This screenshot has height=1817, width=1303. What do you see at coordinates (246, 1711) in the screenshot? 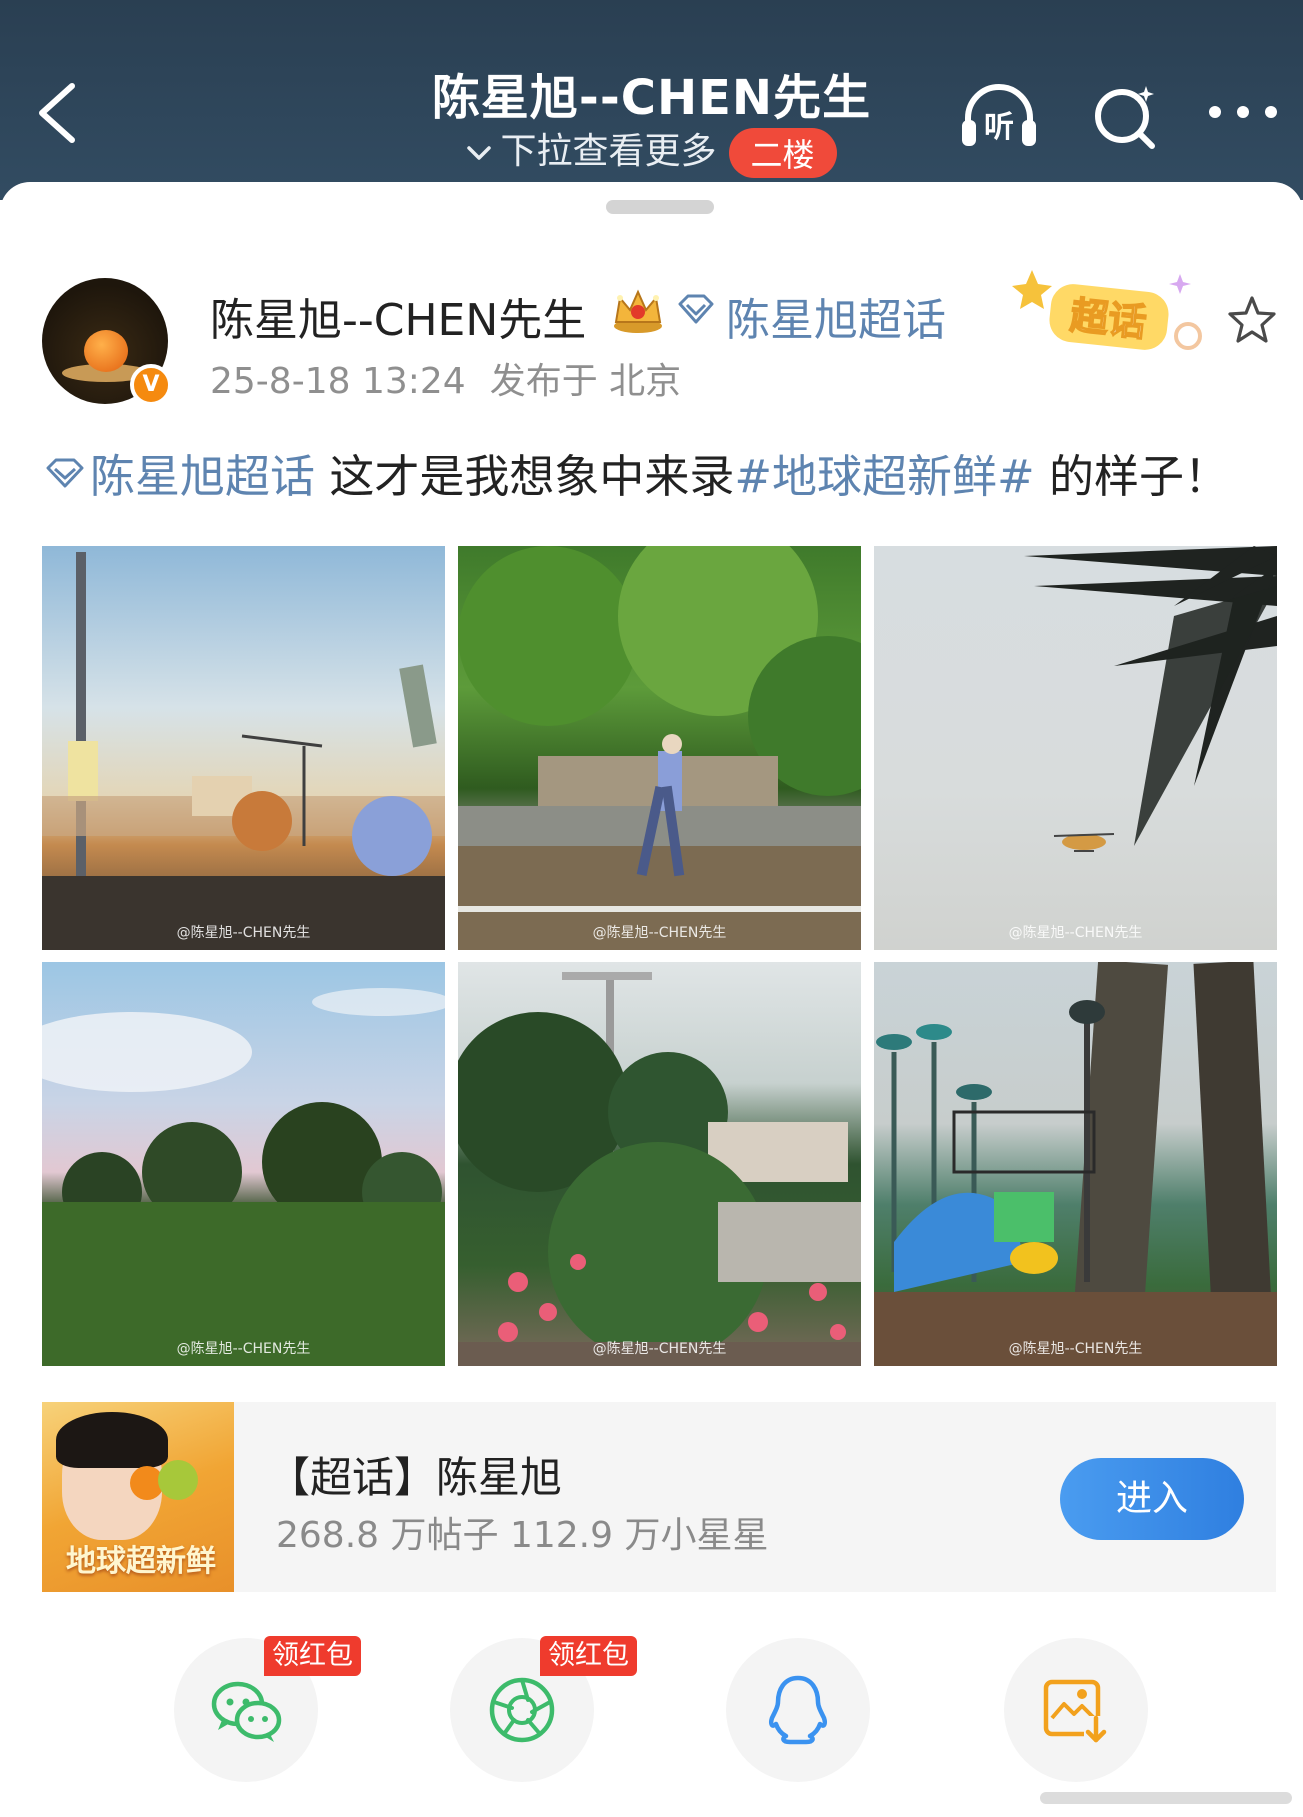
I see `wechat-icon` at bounding box center [246, 1711].